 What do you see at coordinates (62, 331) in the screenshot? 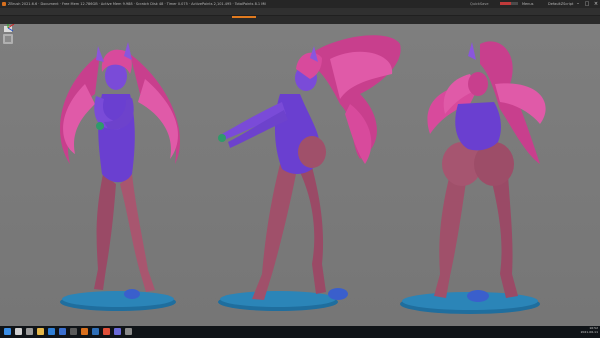
I see `mail-icon` at bounding box center [62, 331].